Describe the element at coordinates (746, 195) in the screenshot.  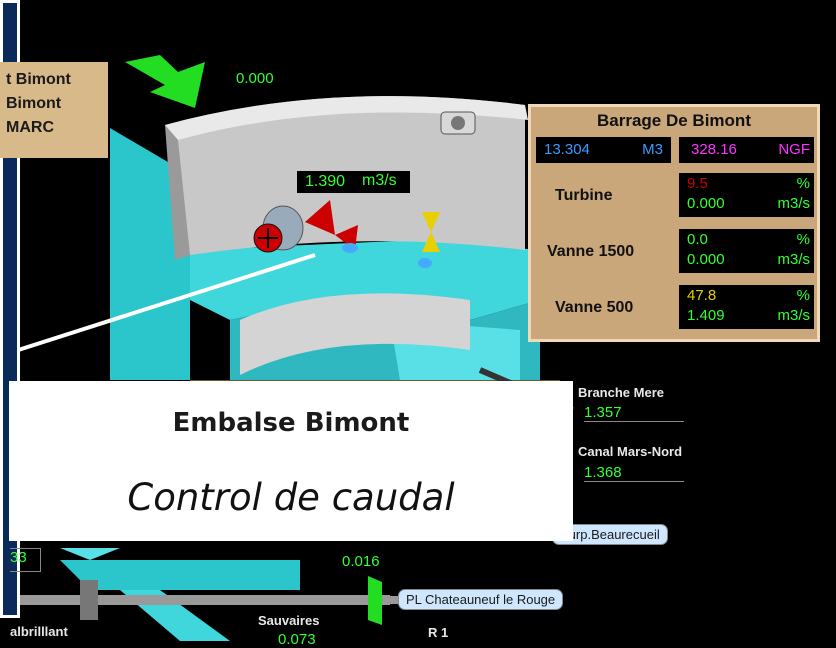
I see `turbine-display: 9.5 % 0.000 m3/s` at that location.